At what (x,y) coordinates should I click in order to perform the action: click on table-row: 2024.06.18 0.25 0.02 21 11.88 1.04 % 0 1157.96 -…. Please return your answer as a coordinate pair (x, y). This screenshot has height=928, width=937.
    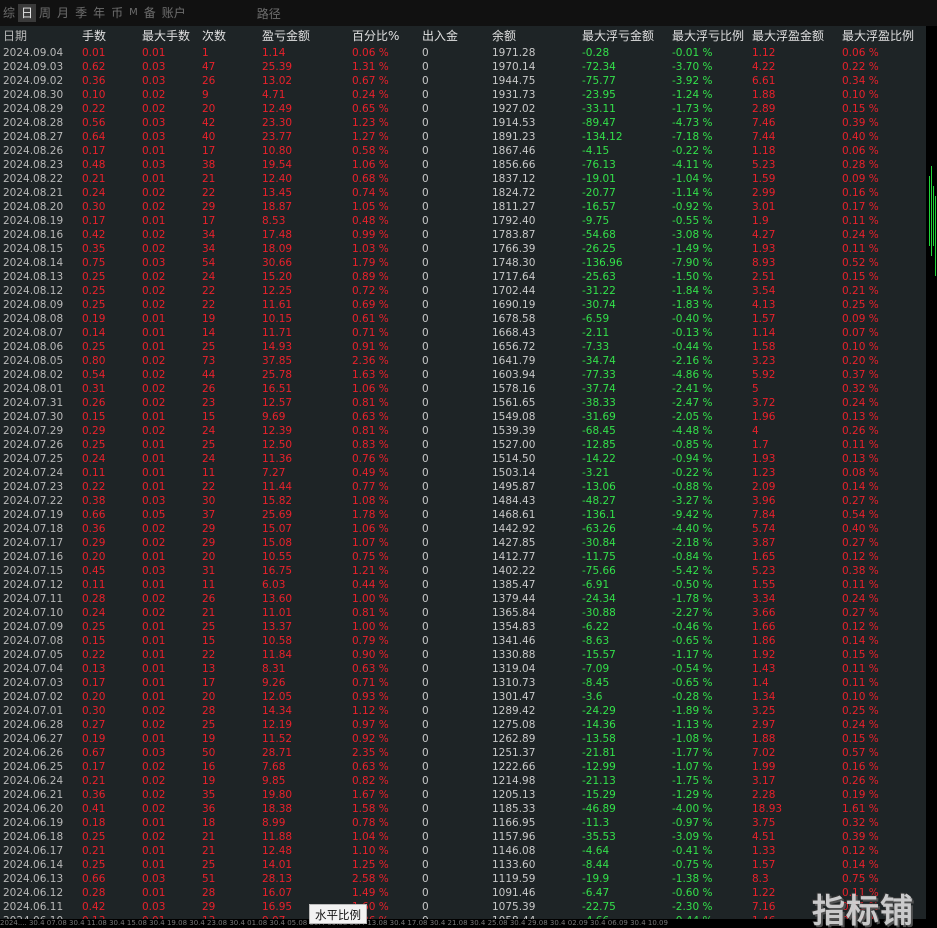
    Looking at the image, I should click on (463, 837).